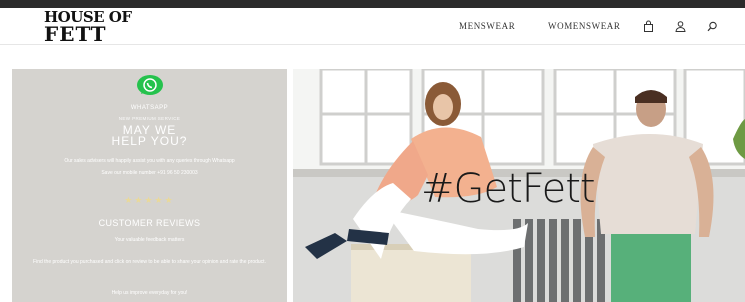 The image size is (745, 302). What do you see at coordinates (149, 141) in the screenshot?
I see `help-heading-line2: HELP YOU?` at bounding box center [149, 141].